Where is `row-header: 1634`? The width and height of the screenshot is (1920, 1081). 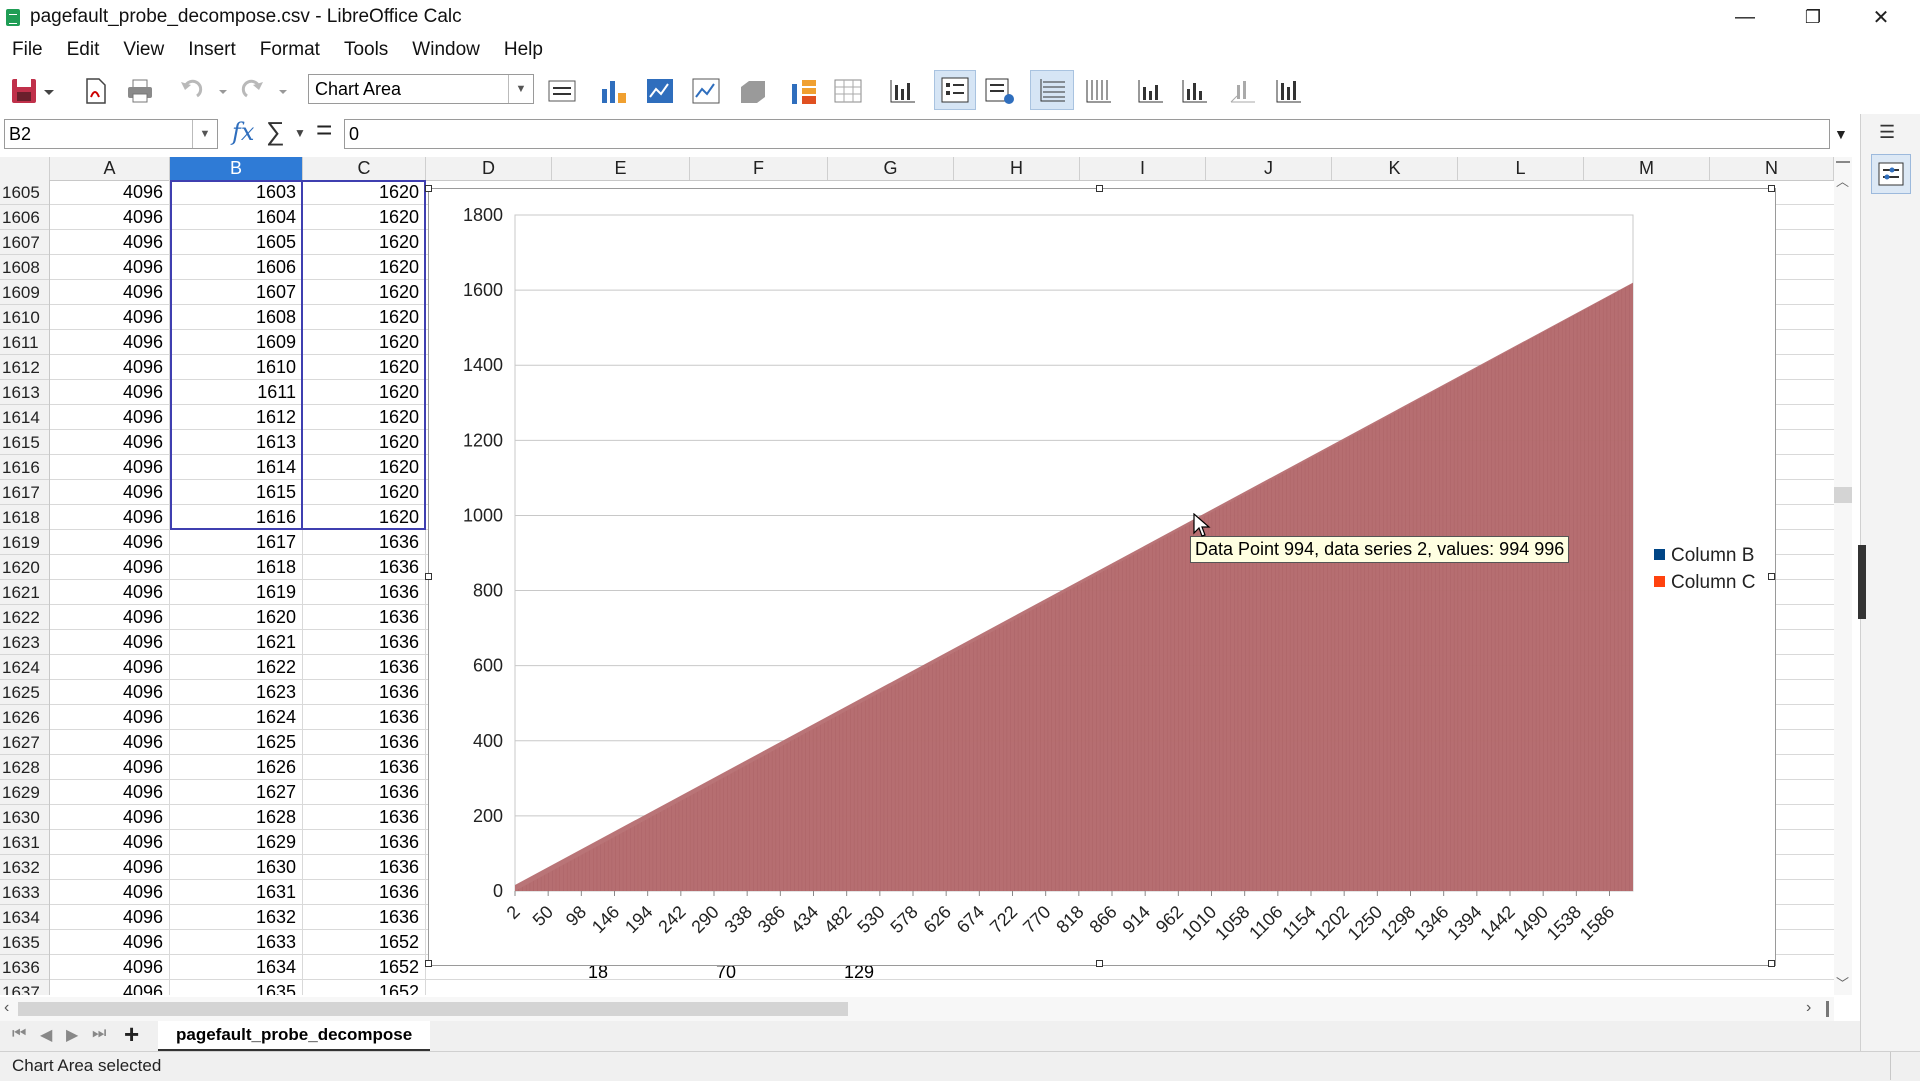 row-header: 1634 is located at coordinates (24, 917).